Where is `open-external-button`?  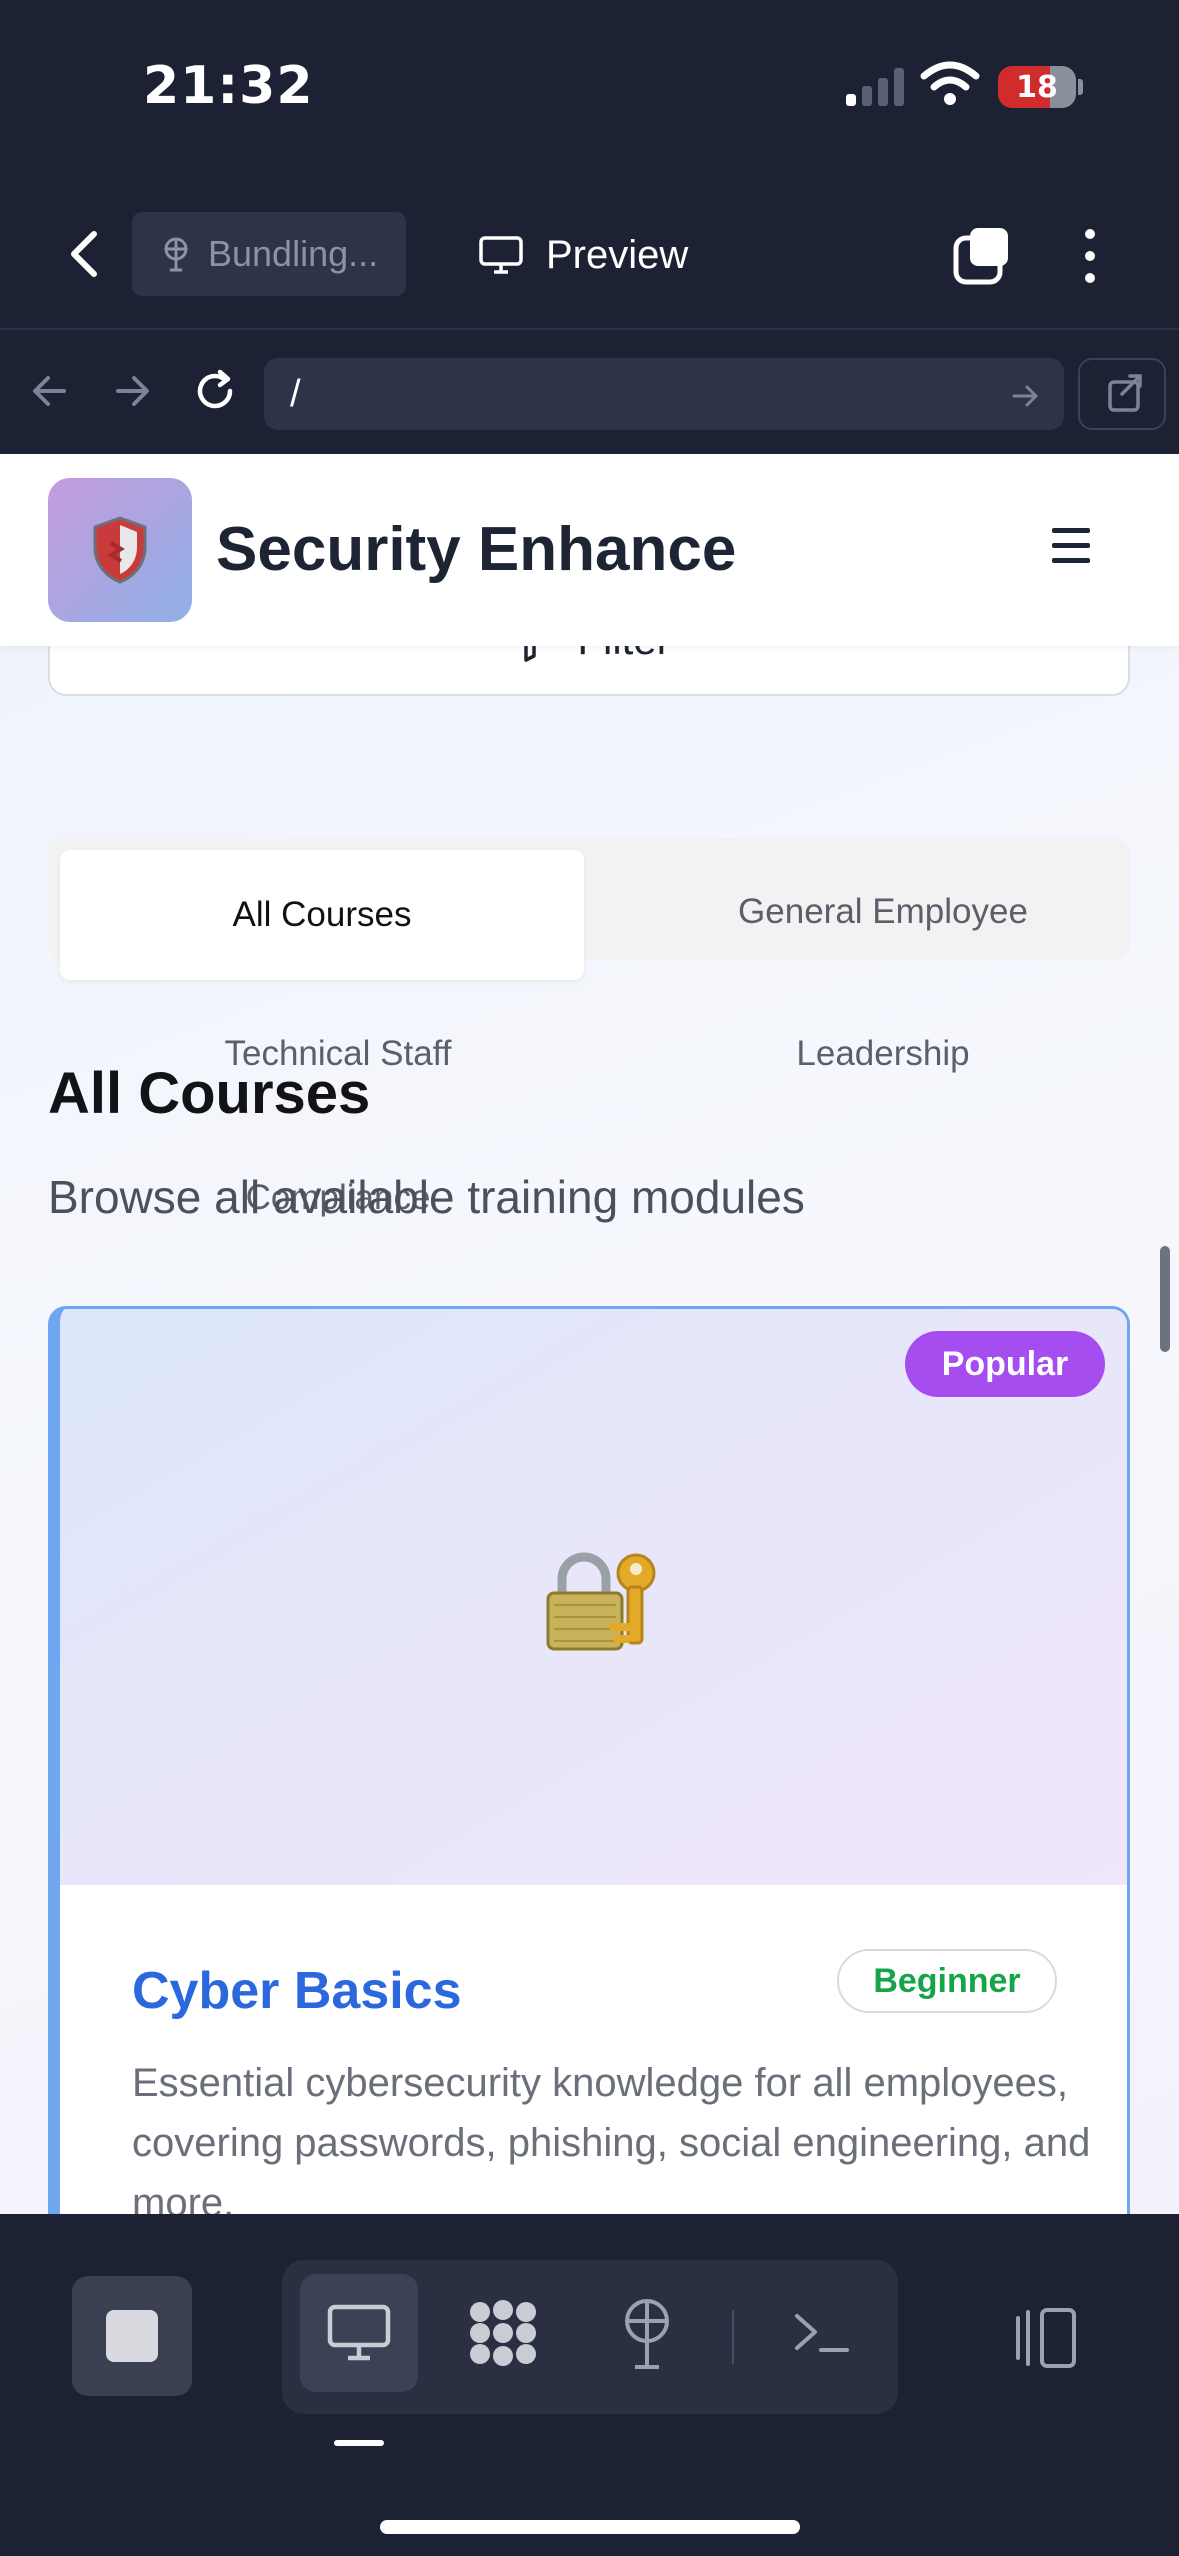
open-external-button is located at coordinates (1122, 394).